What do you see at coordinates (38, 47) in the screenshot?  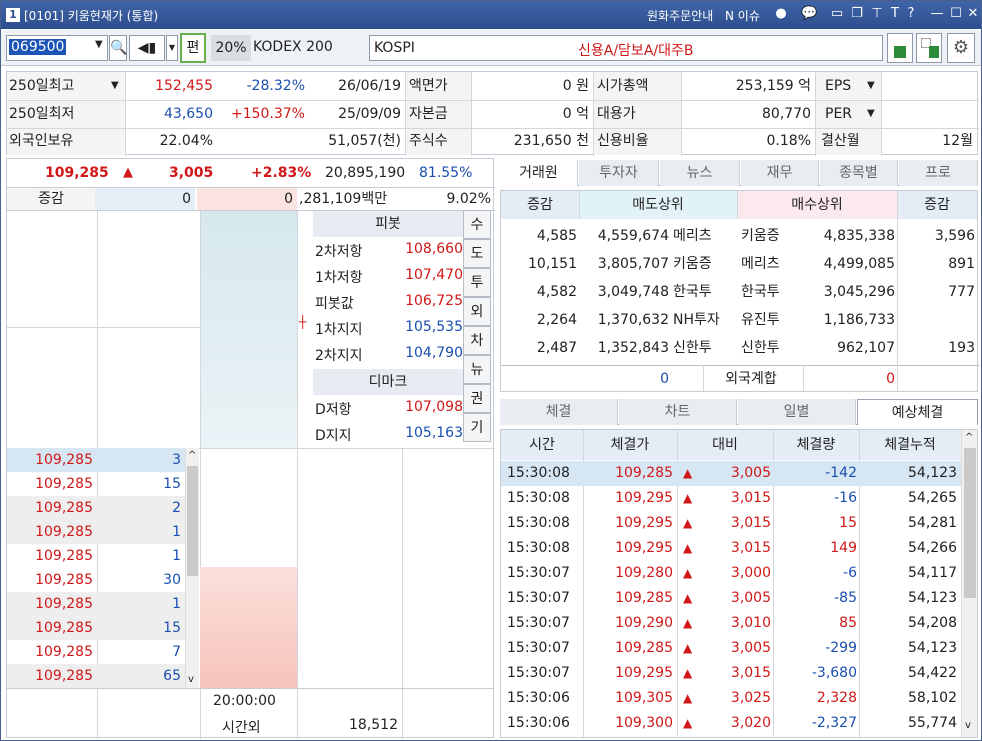 I see `stock-code-input: 069500` at bounding box center [38, 47].